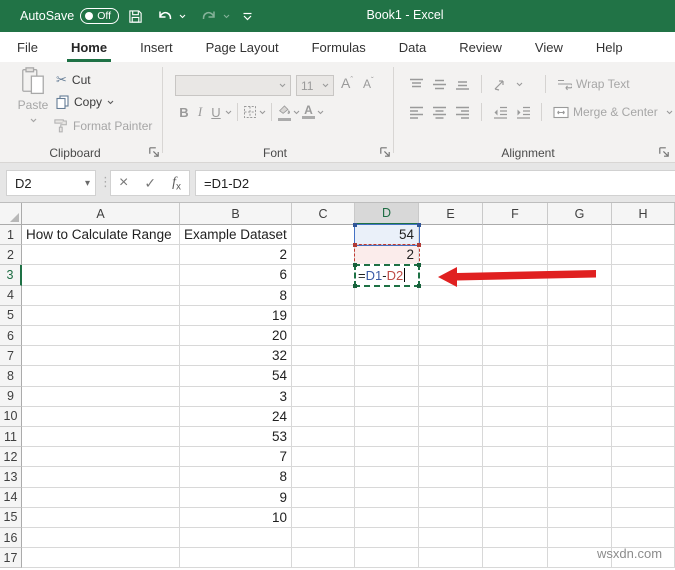  What do you see at coordinates (643, 255) in the screenshot?
I see `cell-H2` at bounding box center [643, 255].